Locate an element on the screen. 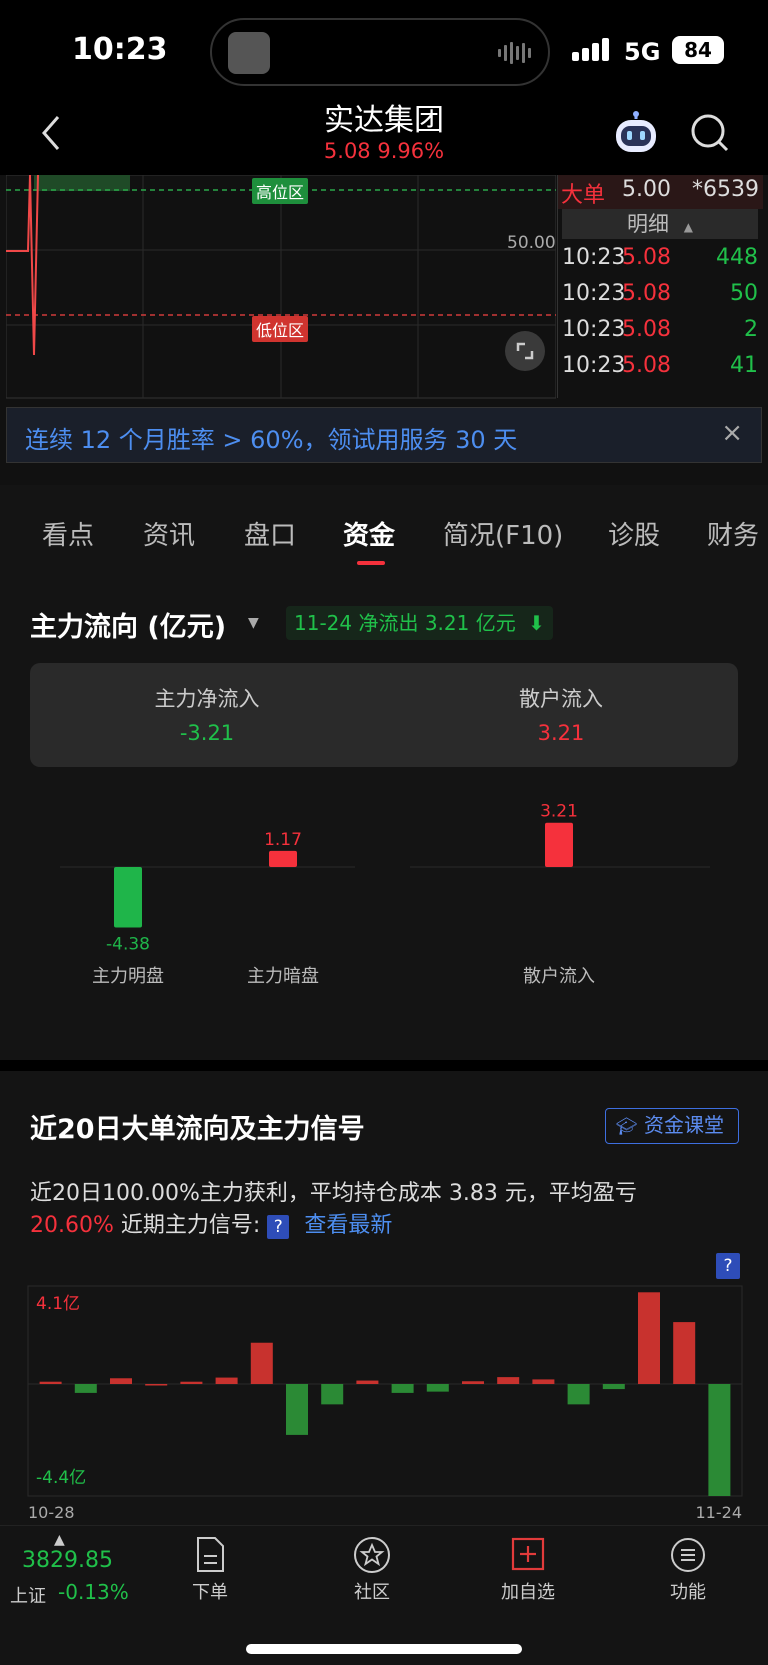 The image size is (768, 1665). tab-financials: 财务 is located at coordinates (733, 533).